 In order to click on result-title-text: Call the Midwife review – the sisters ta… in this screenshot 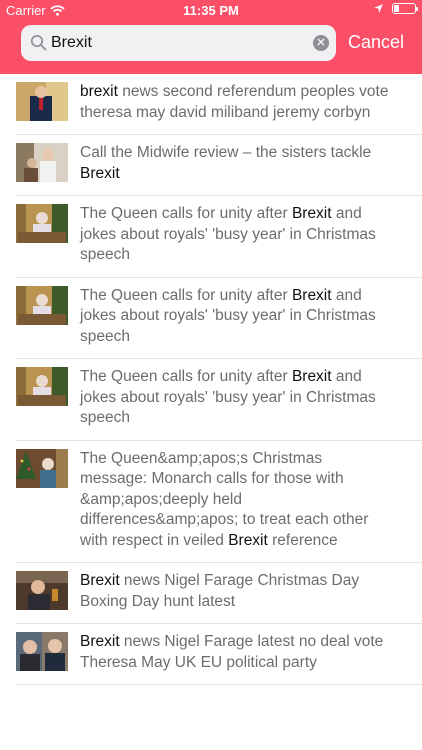, I will do `click(226, 152)`.